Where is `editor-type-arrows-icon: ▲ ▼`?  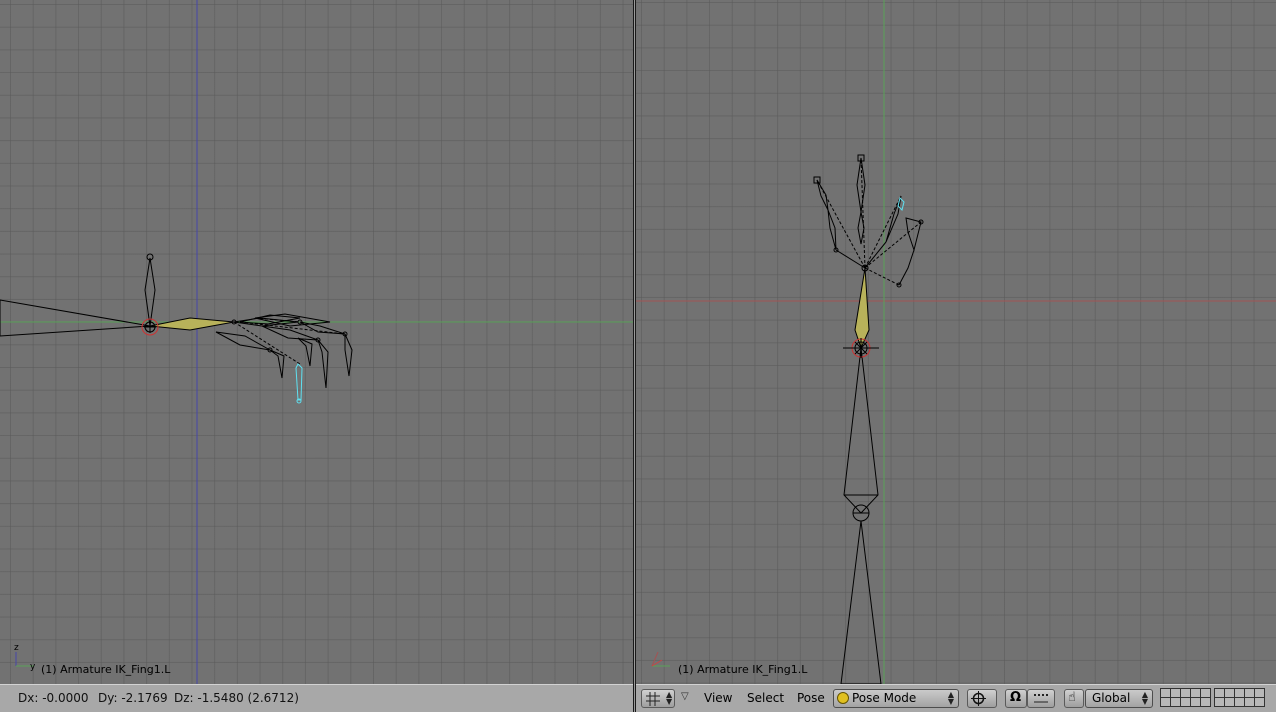 editor-type-arrows-icon: ▲ ▼ is located at coordinates (669, 698).